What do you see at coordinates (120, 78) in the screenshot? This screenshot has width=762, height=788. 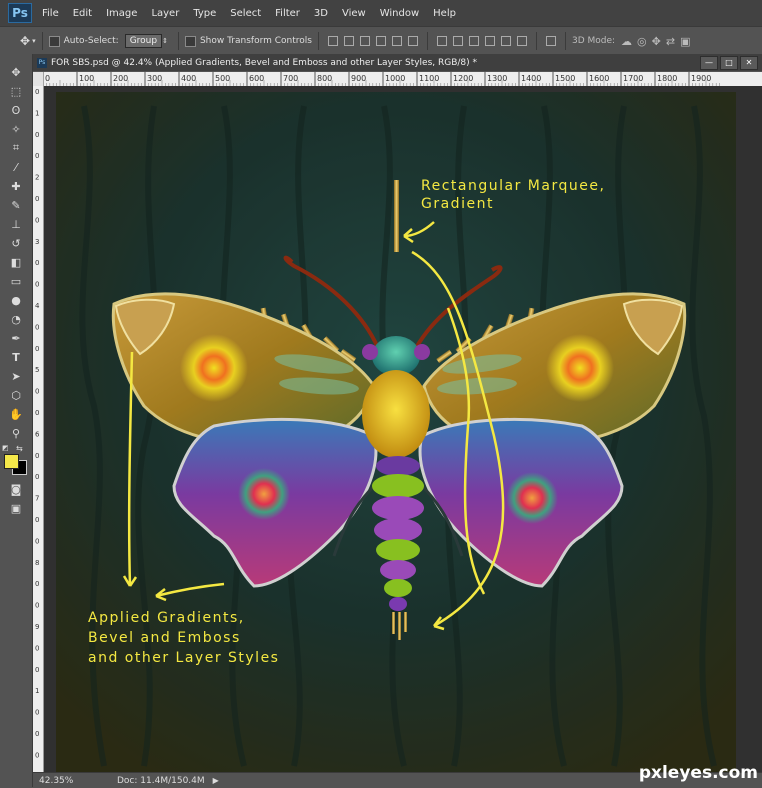 I see `ruler-tick-label: 200` at bounding box center [120, 78].